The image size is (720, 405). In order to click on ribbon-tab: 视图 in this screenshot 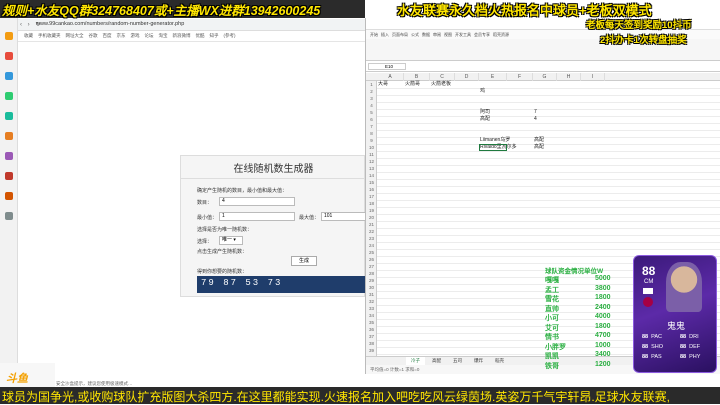, I will do `click(448, 35)`.